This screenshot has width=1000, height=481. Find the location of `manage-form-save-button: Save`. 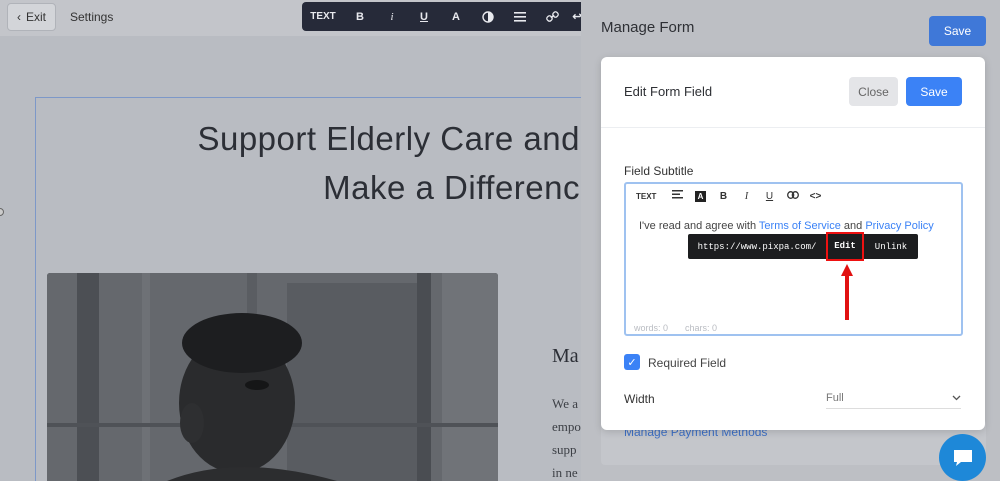

manage-form-save-button: Save is located at coordinates (957, 31).